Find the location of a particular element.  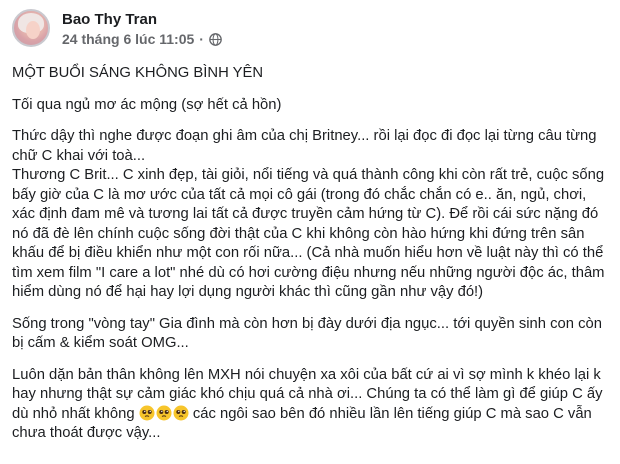

post-meta: 24 tháng 6 lúc 11:05 · is located at coordinates (142, 39).